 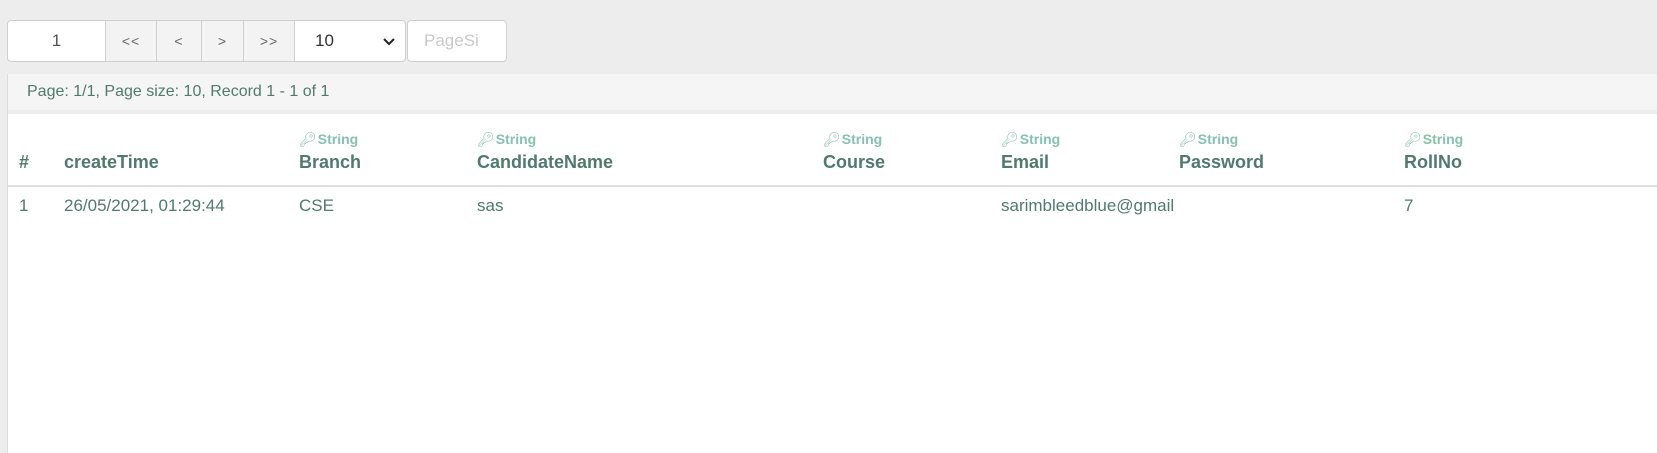 I want to click on pagination-toolbar: << < > >> 10, so click(x=257, y=41).